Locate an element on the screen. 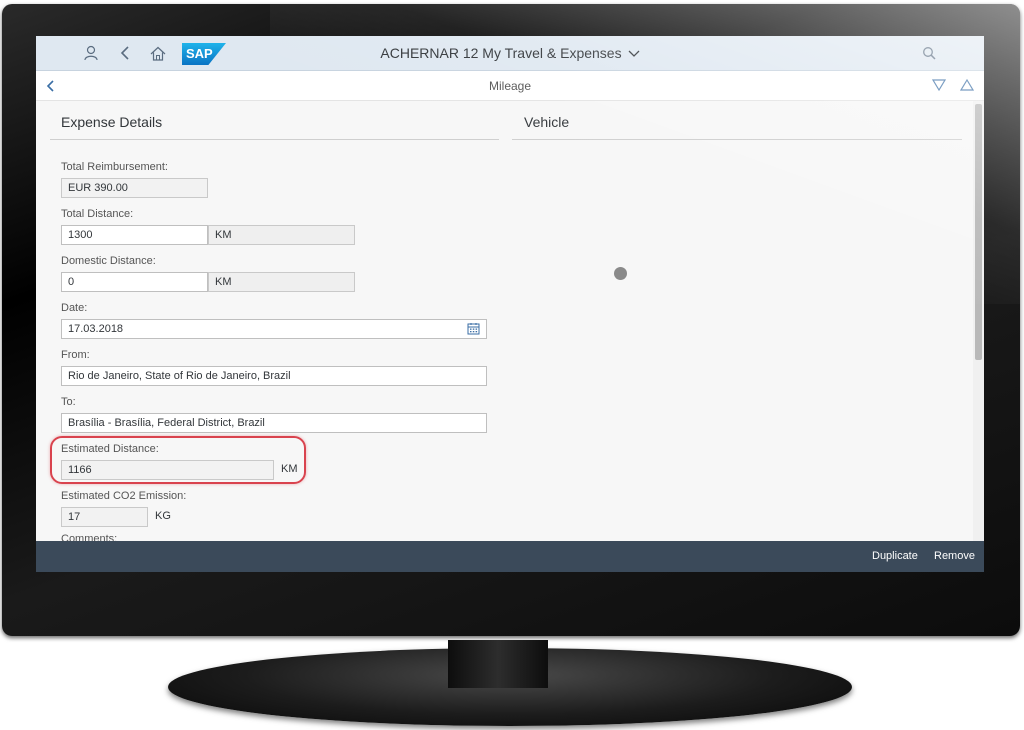 This screenshot has height=730, width=1024. page-title: Mileage is located at coordinates (510, 86).